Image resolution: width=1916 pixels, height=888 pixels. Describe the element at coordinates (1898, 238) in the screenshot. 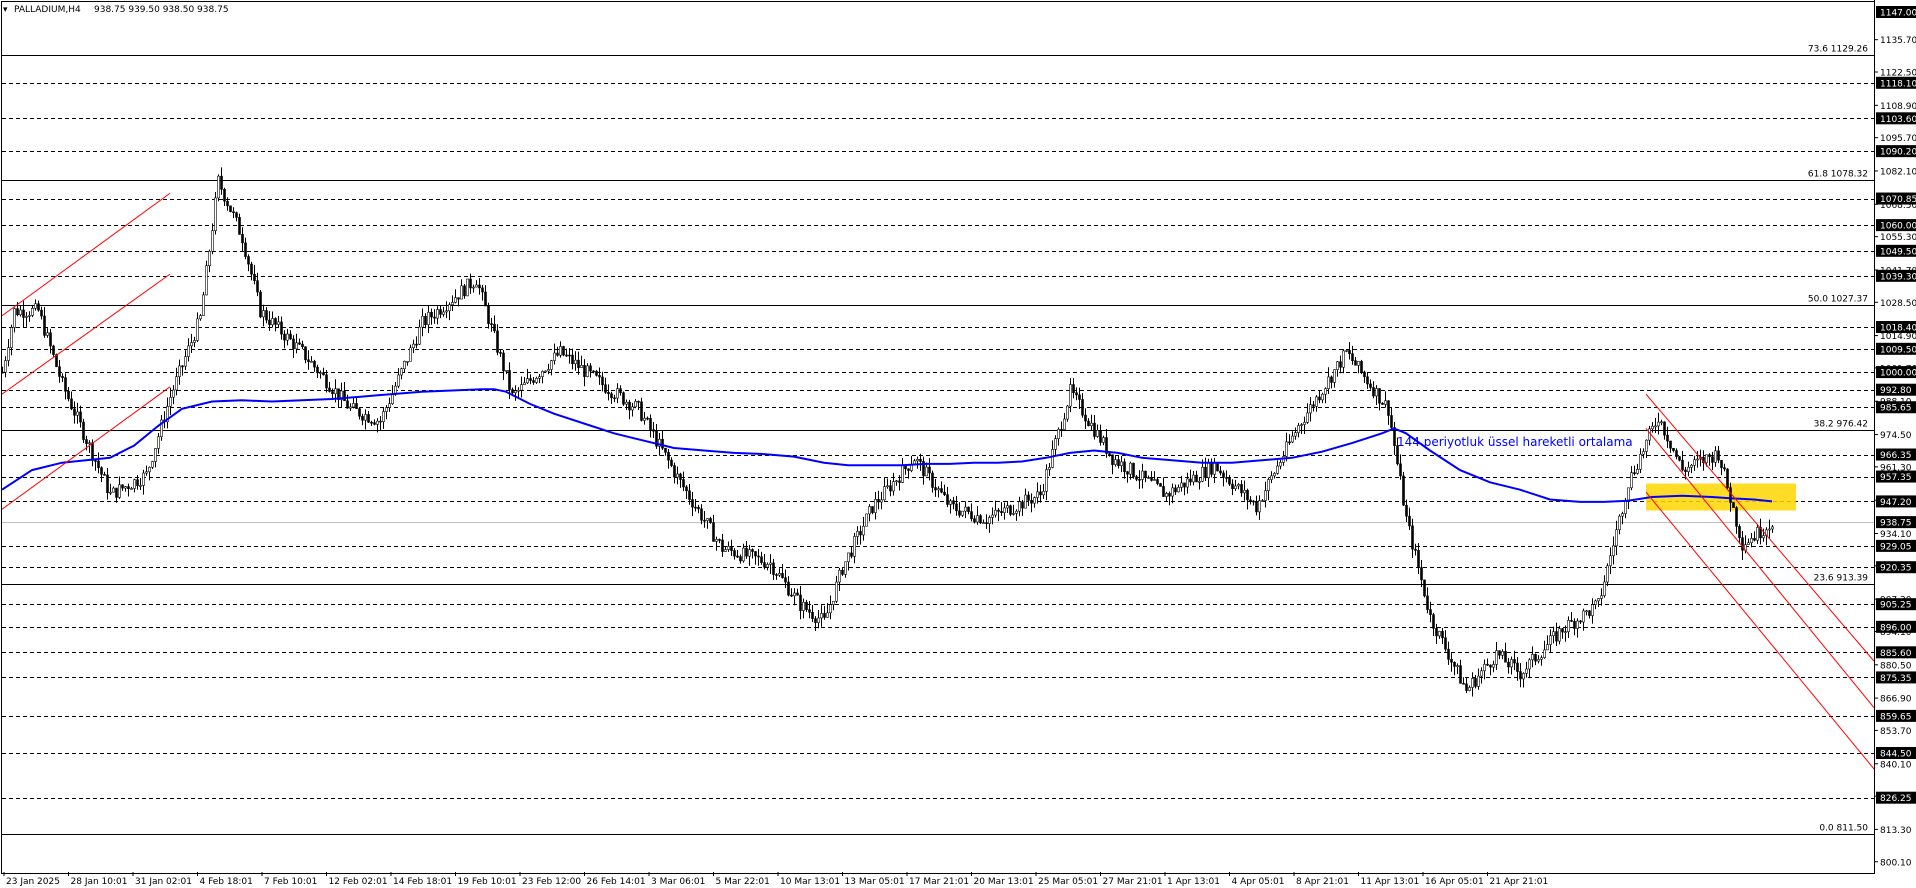

I see `price-tick-label: 1055.30` at that location.